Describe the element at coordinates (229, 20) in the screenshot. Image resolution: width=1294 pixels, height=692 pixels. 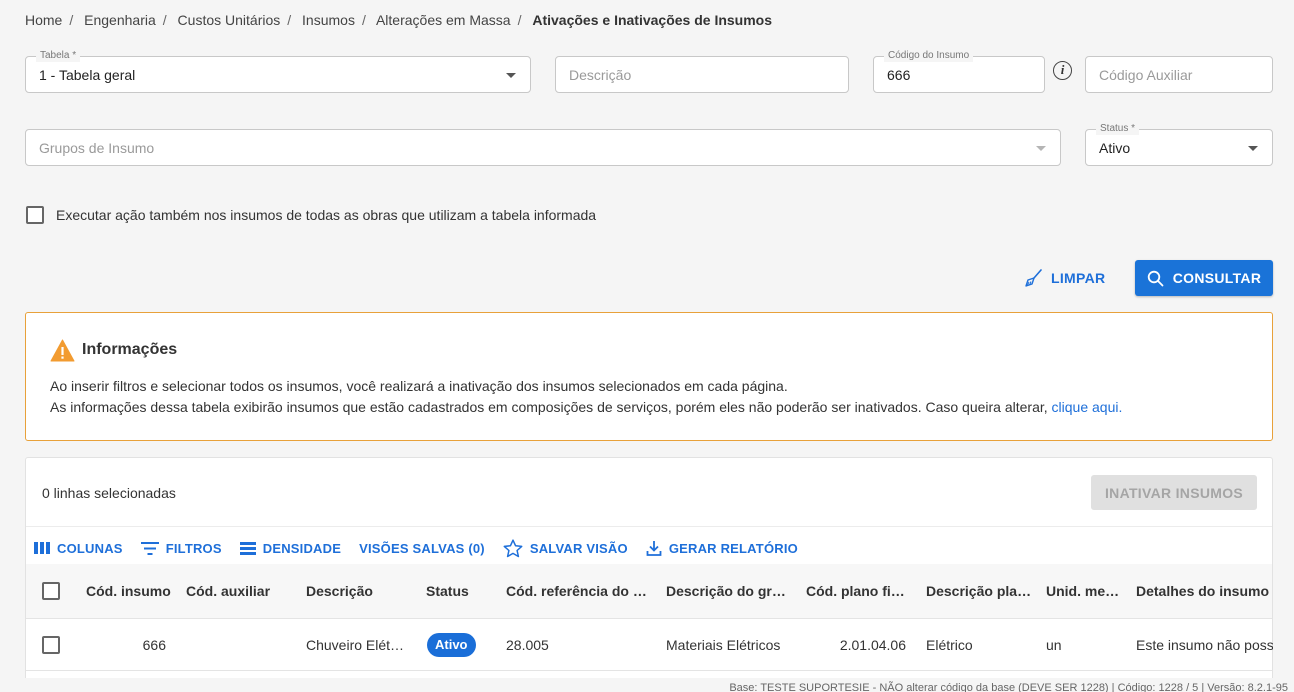
I see `breadcrumb-custos: Custos Unitários` at that location.